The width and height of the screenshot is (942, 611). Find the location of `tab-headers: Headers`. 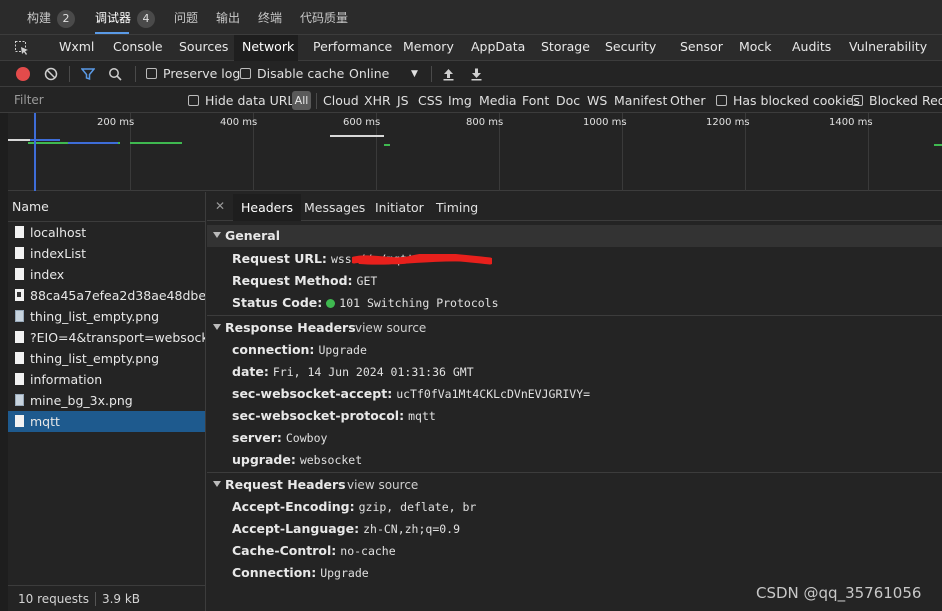

tab-headers: Headers is located at coordinates (267, 207).